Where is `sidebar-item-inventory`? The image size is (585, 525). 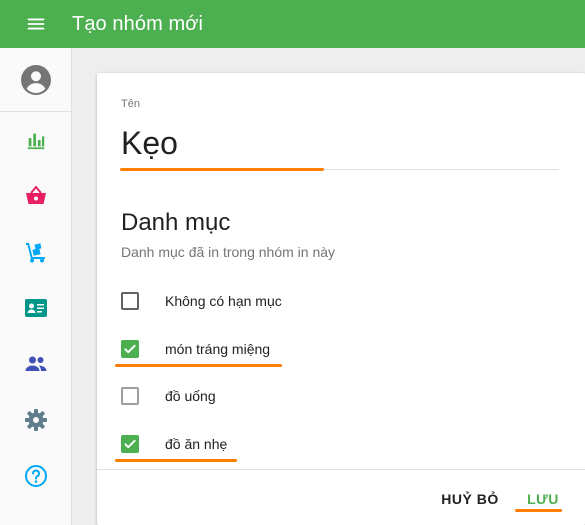 sidebar-item-inventory is located at coordinates (35, 252).